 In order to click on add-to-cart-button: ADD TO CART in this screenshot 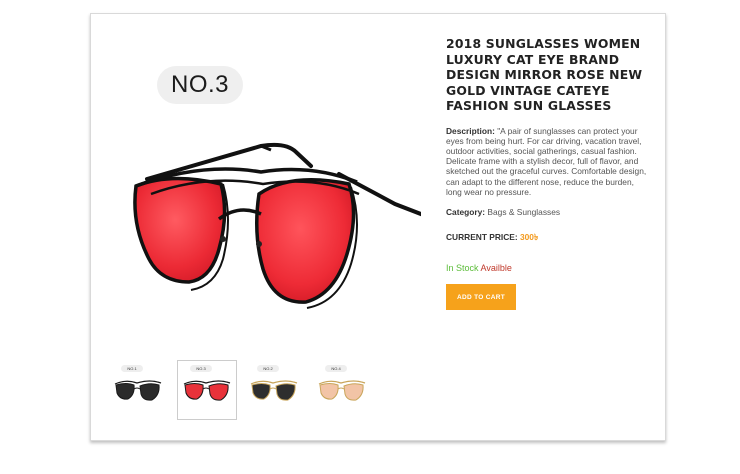, I will do `click(481, 296)`.